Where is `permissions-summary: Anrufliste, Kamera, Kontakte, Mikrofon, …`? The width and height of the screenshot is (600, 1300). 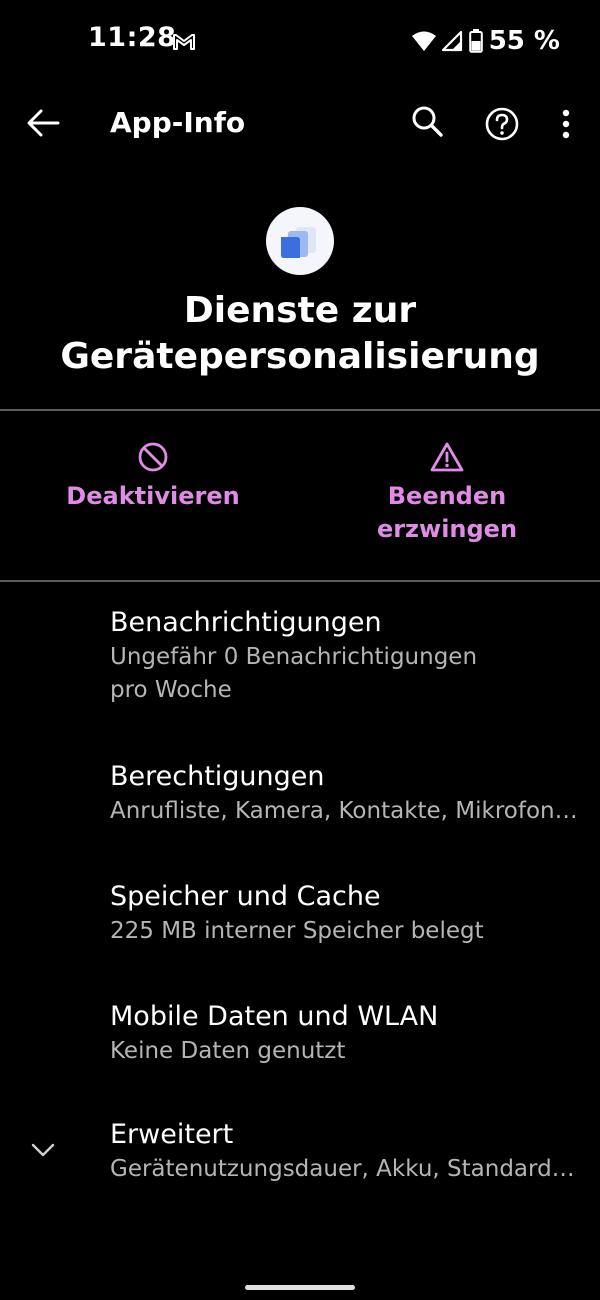
permissions-summary: Anrufliste, Kamera, Kontakte, Mikrofon, … is located at coordinates (345, 811).